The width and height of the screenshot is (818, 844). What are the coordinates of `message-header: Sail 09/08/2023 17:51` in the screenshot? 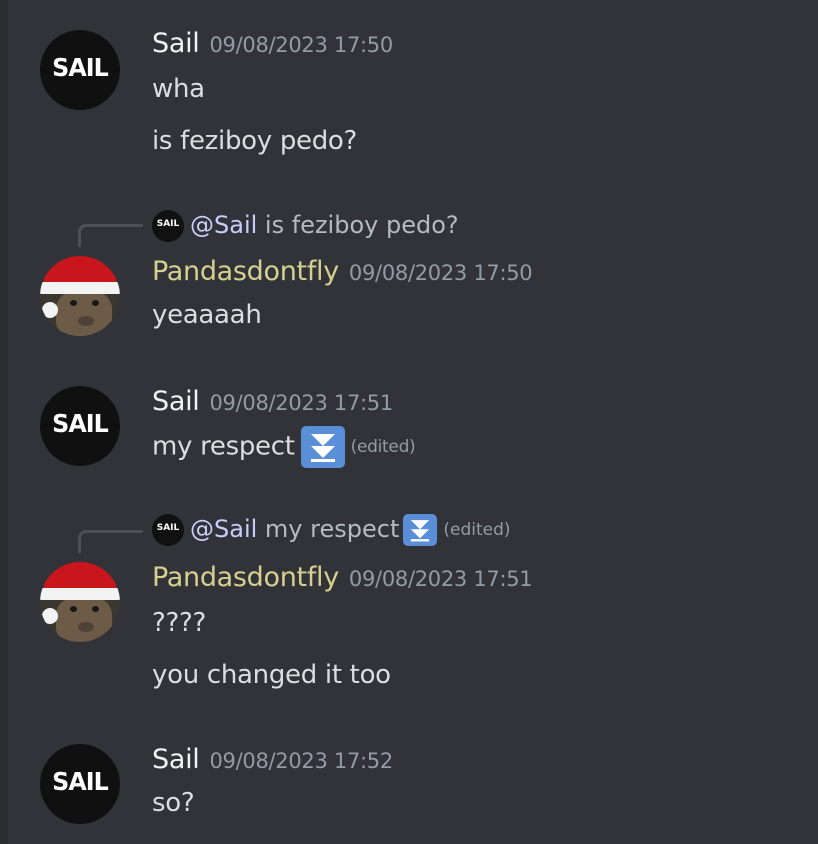 It's located at (272, 401).